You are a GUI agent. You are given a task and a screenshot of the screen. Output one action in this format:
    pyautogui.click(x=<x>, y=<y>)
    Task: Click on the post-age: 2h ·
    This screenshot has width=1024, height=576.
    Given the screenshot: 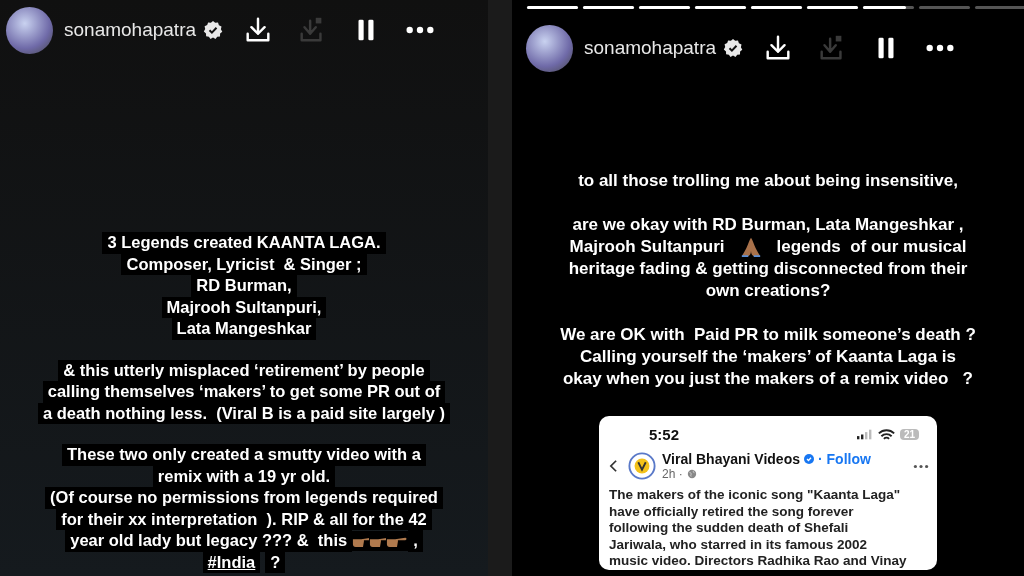 What is the action you would take?
    pyautogui.click(x=672, y=474)
    